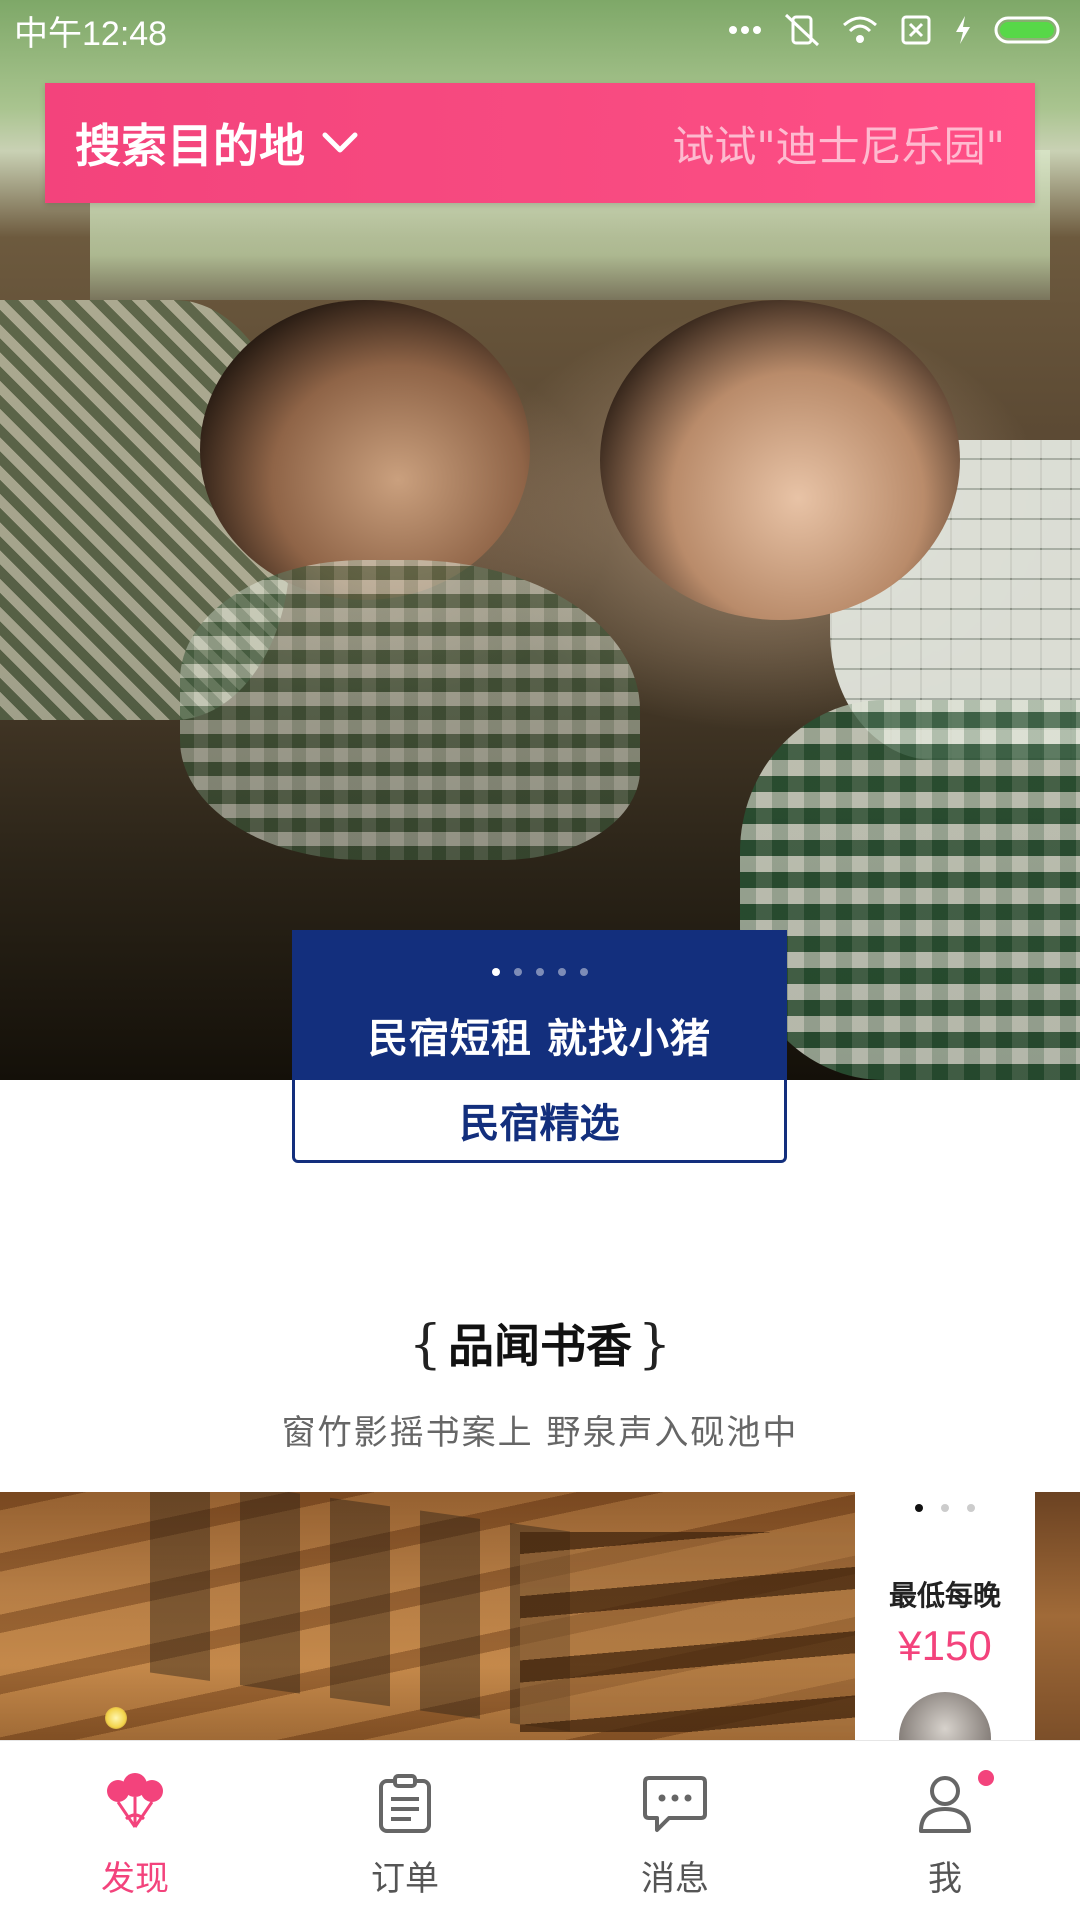  I want to click on tab-label: 订单, so click(405, 1879).